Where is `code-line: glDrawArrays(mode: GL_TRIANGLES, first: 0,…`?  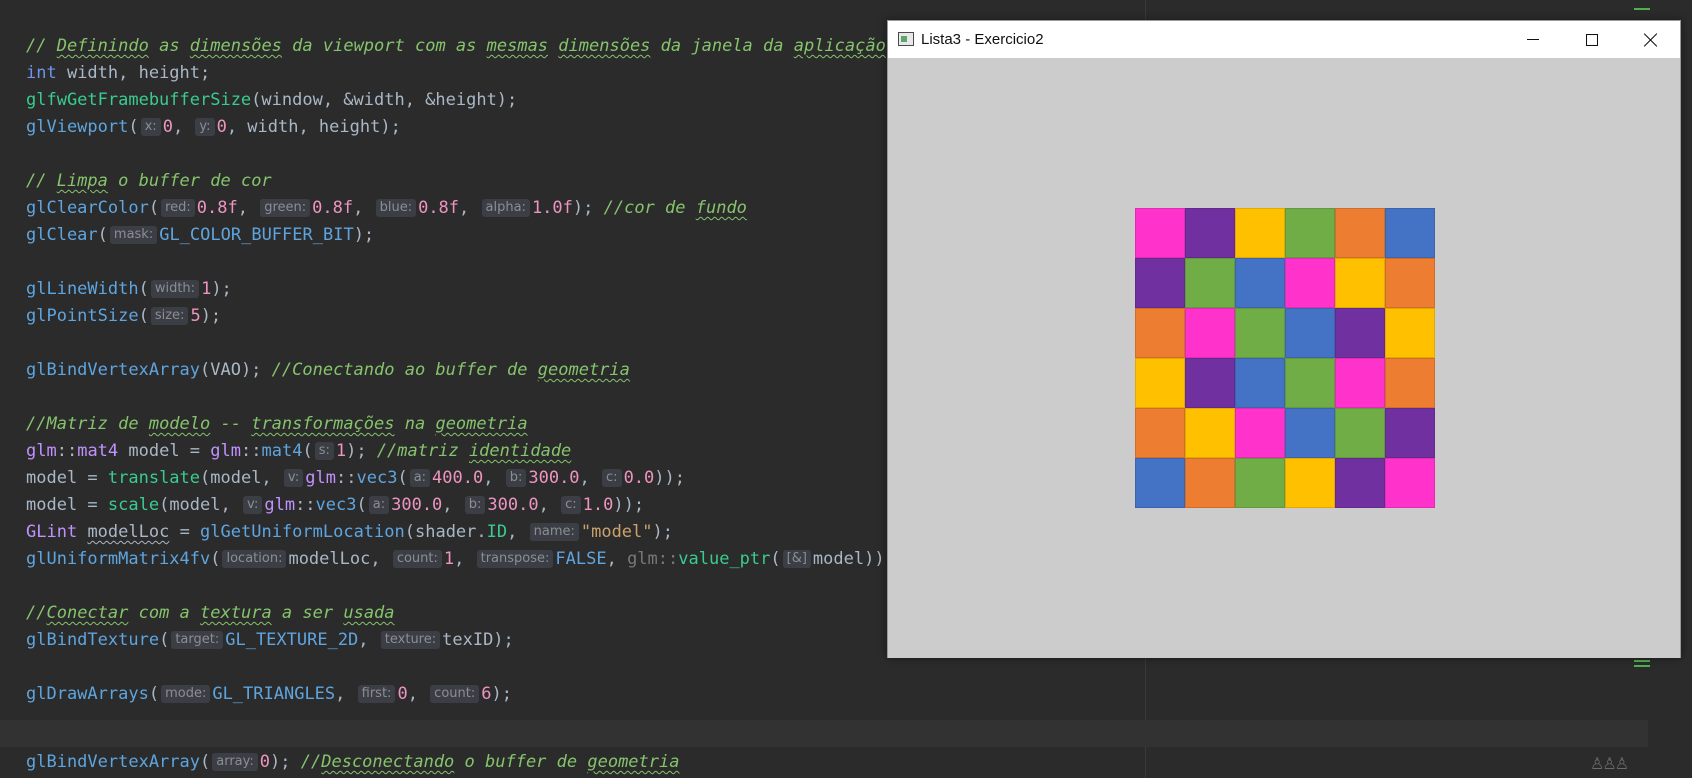
code-line: glDrawArrays(mode: GL_TRIANGLES, first: 0,… is located at coordinates (269, 694).